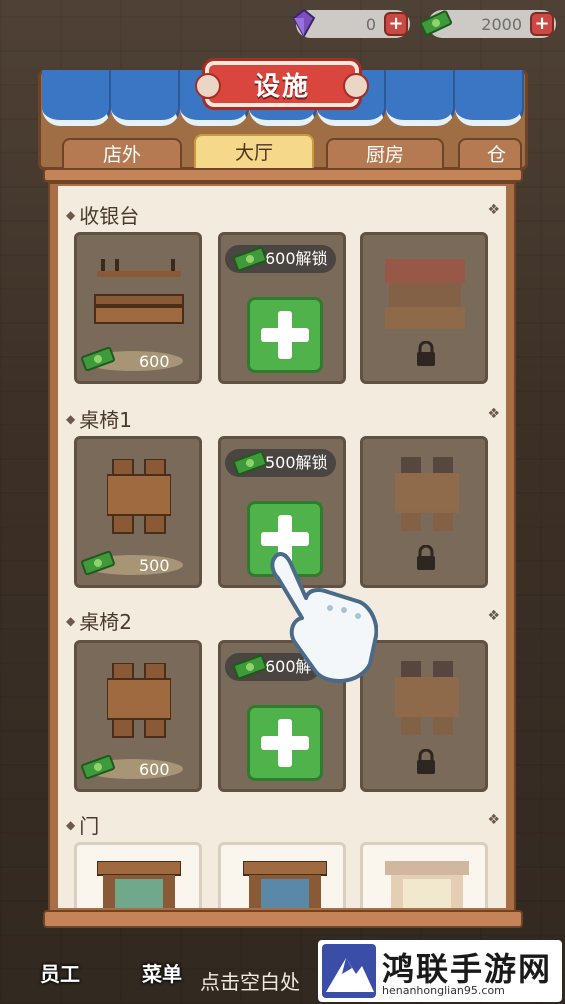 Image resolution: width=565 pixels, height=1004 pixels. I want to click on panel-bottom-bar, so click(283, 919).